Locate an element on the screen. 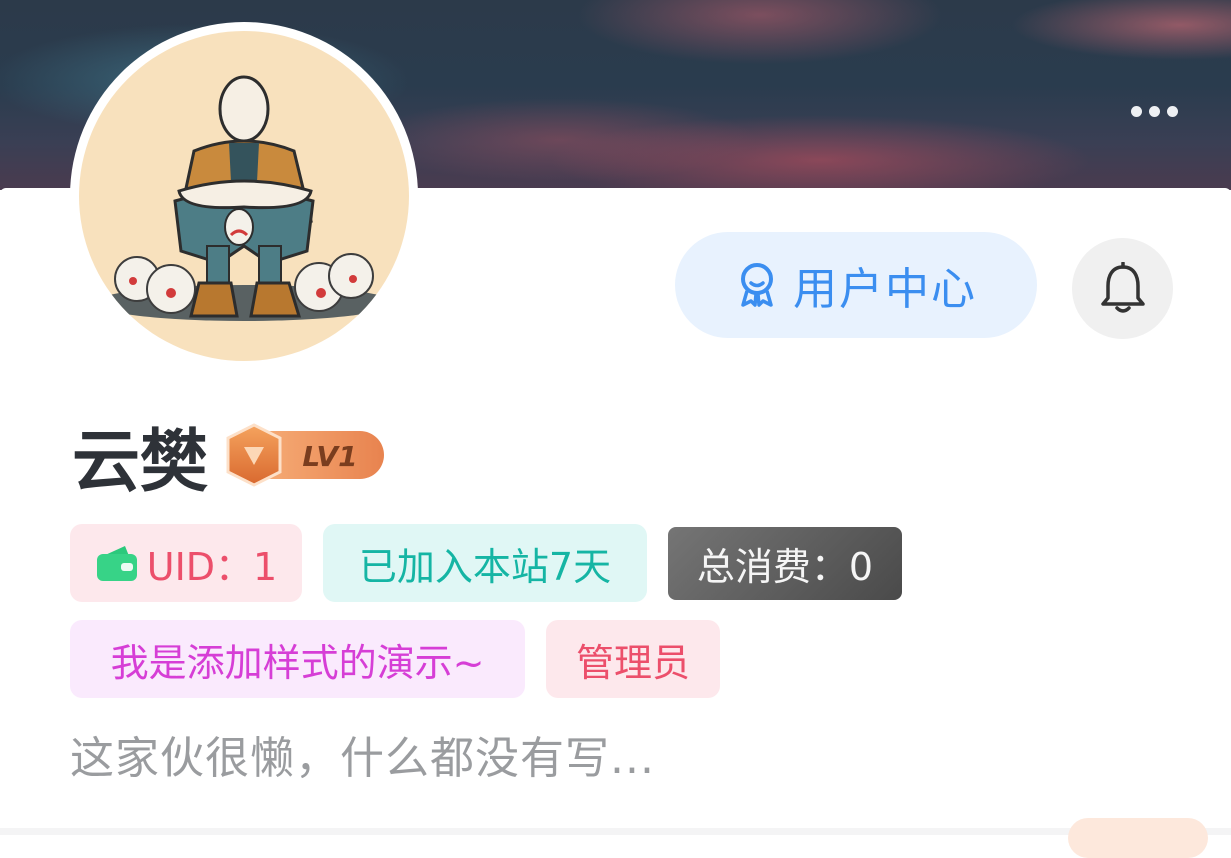 The width and height of the screenshot is (1231, 858). uid-text: UID：1 is located at coordinates (212, 566).